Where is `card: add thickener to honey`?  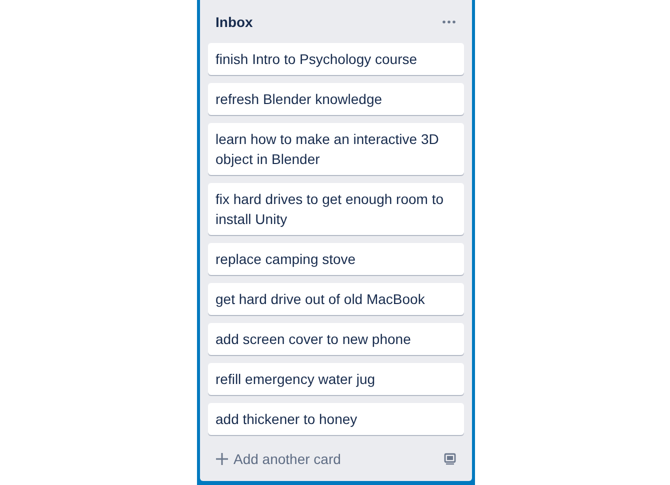 card: add thickener to honey is located at coordinates (336, 419).